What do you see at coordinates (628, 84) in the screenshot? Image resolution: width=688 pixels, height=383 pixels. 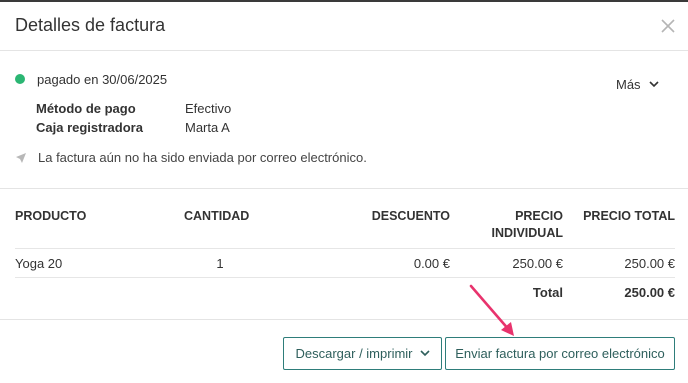 I see `more-label: Más` at bounding box center [628, 84].